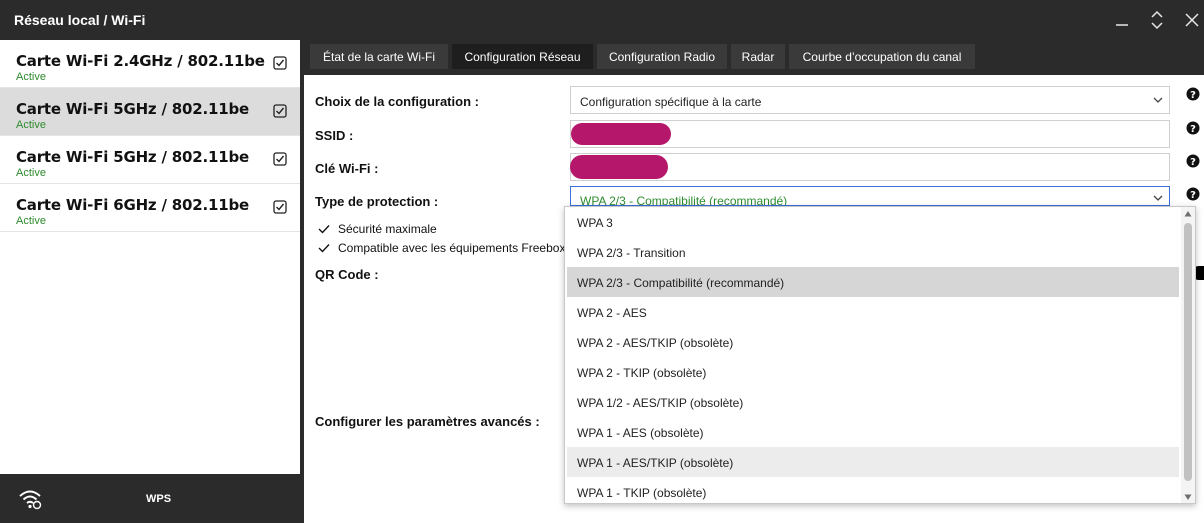 This screenshot has height=523, width=1204. What do you see at coordinates (671, 102) in the screenshot?
I see `config-choice-value: Configuration spécifique à la carte` at bounding box center [671, 102].